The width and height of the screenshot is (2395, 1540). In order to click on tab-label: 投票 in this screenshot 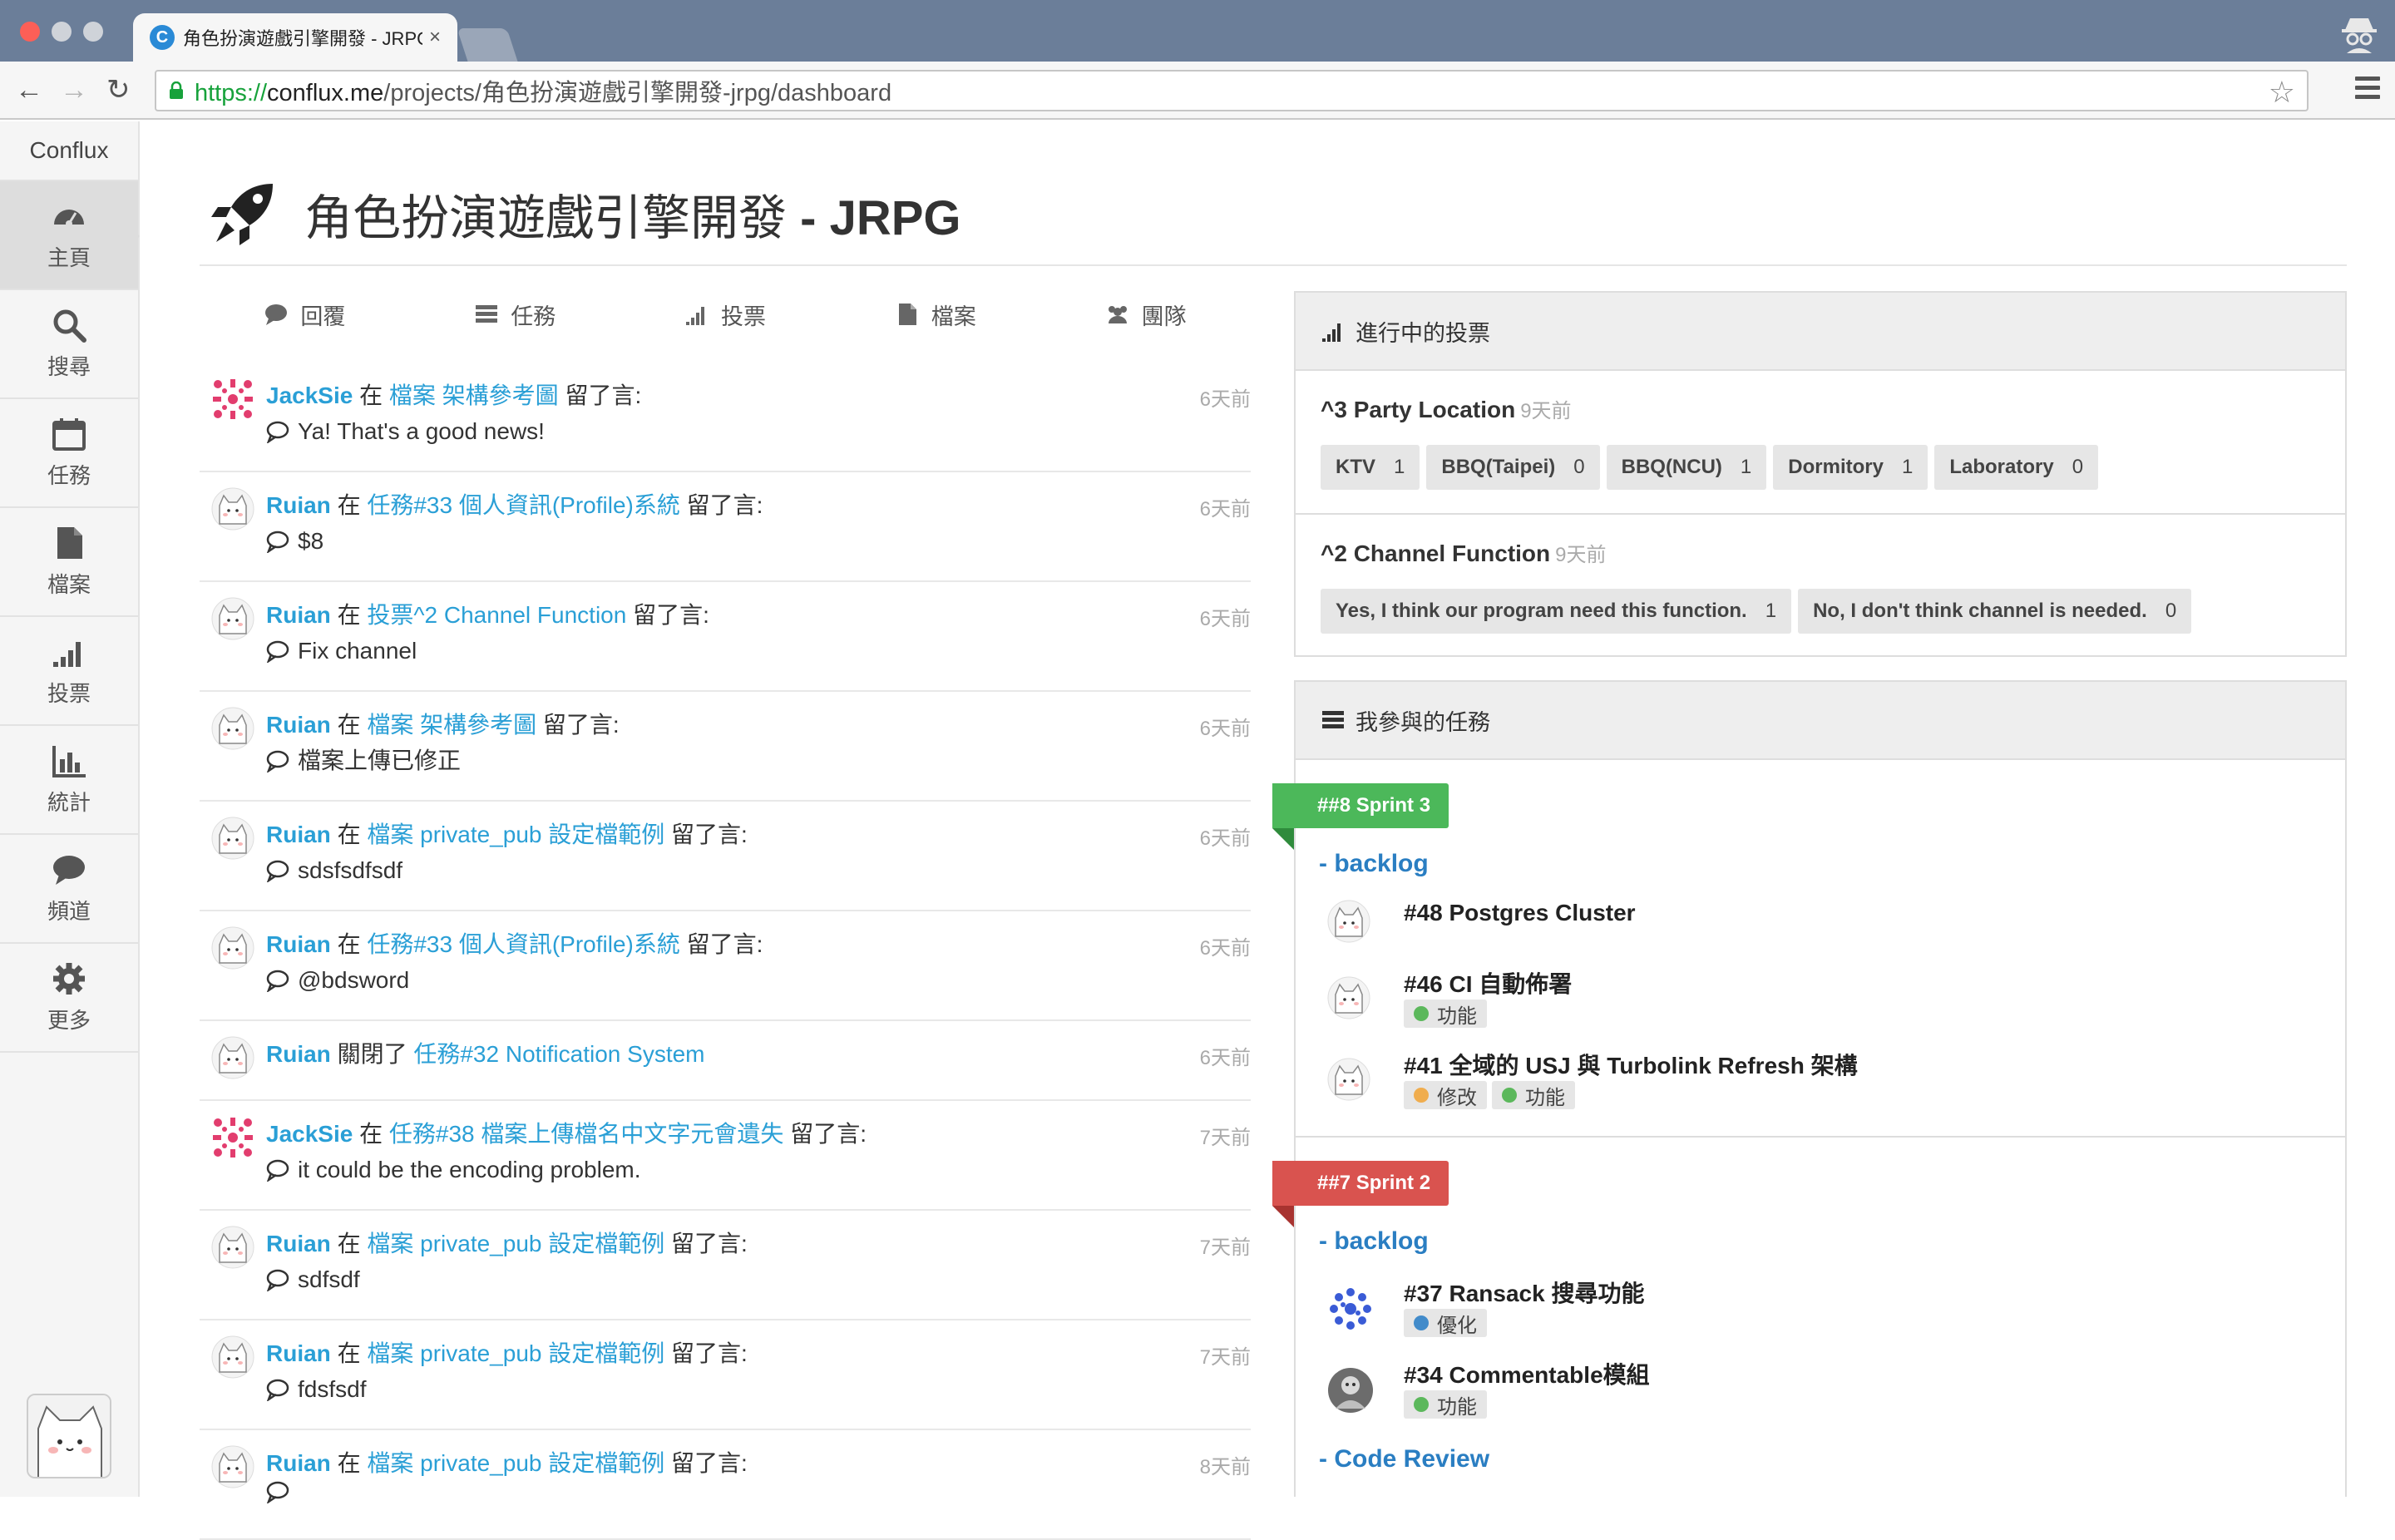, I will do `click(743, 316)`.